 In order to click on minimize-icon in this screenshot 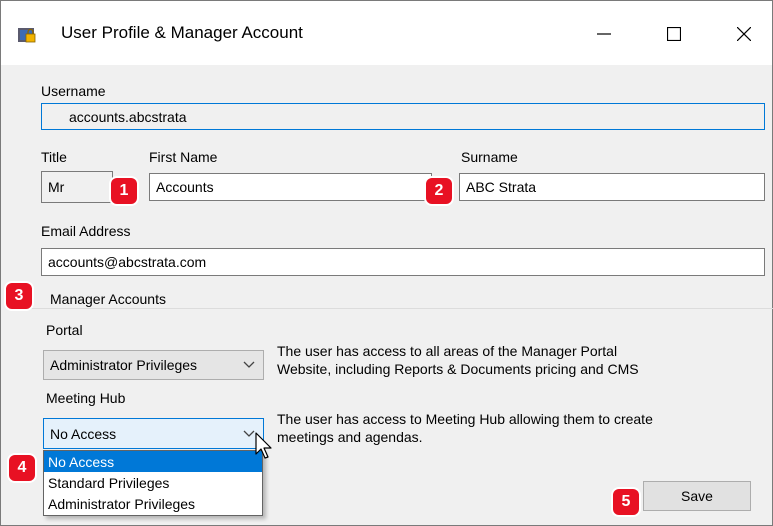, I will do `click(604, 34)`.